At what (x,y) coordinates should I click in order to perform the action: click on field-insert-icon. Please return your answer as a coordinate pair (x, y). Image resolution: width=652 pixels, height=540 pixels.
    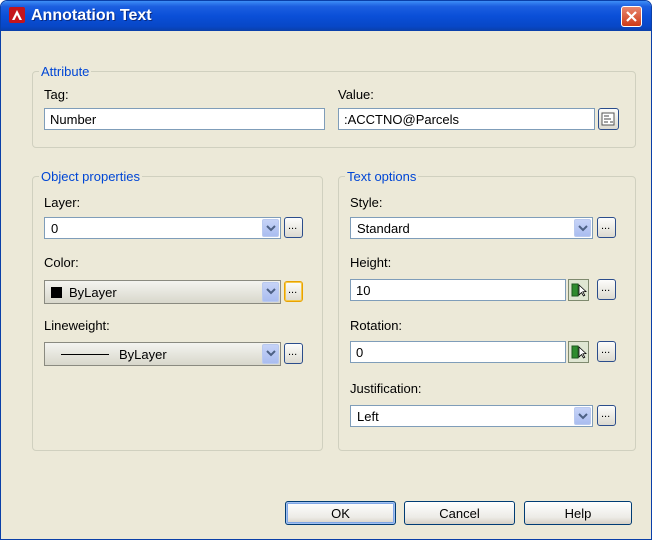
    Looking at the image, I should click on (608, 119).